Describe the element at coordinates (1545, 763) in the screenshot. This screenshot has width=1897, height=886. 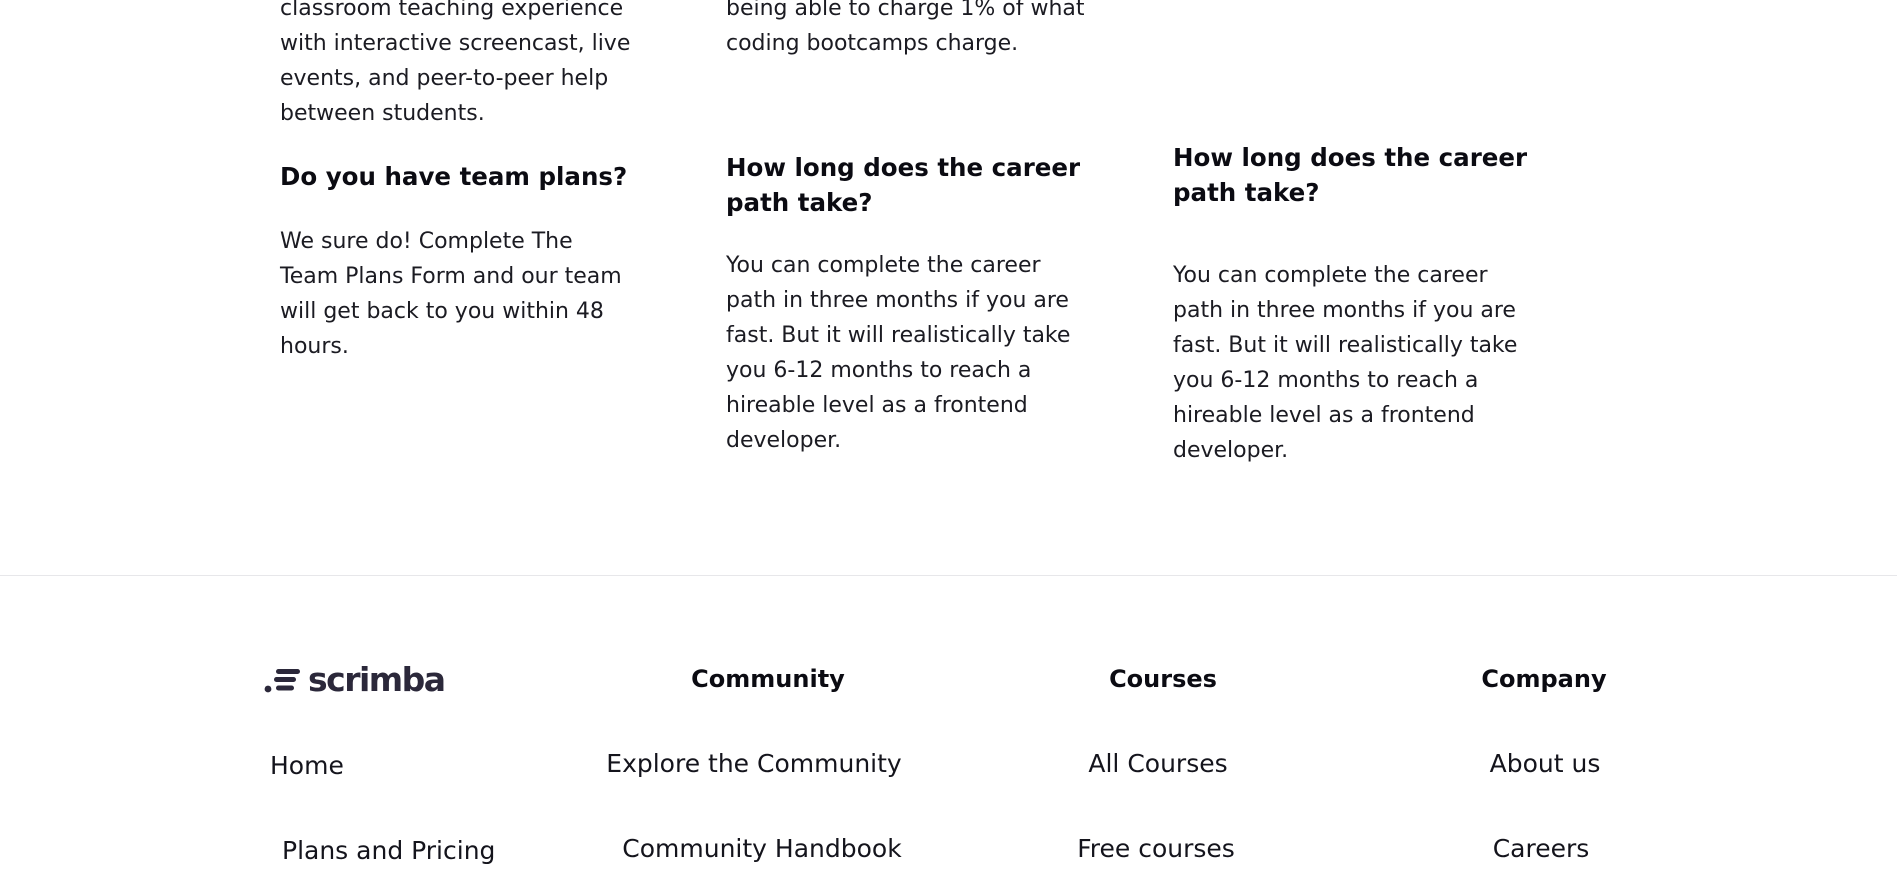
I see `footer-link-about-us: About us` at that location.